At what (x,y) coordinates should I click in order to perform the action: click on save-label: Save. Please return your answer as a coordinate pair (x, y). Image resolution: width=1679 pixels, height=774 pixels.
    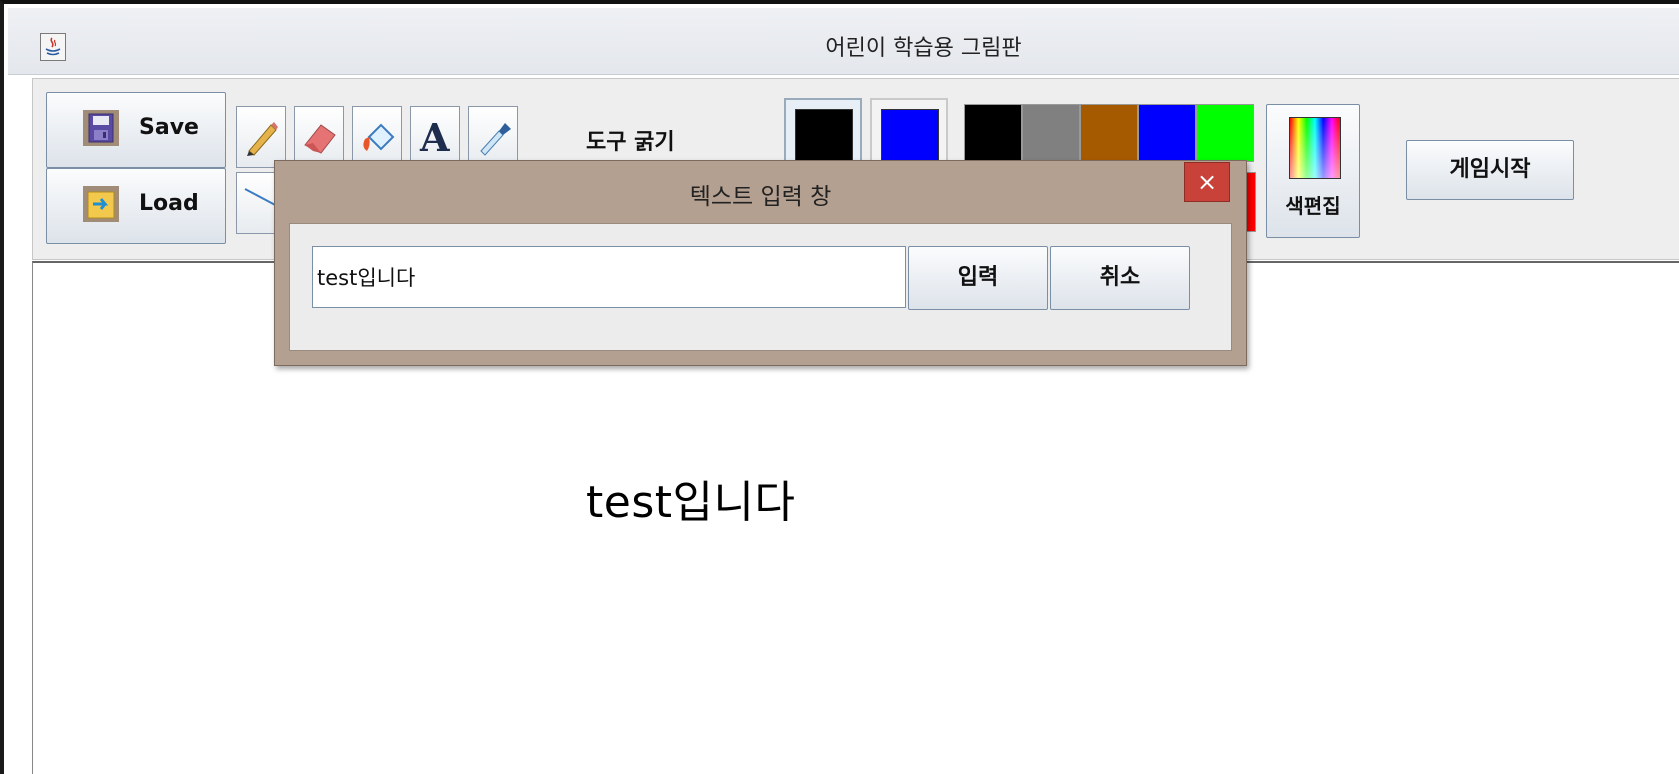
    Looking at the image, I should click on (169, 127).